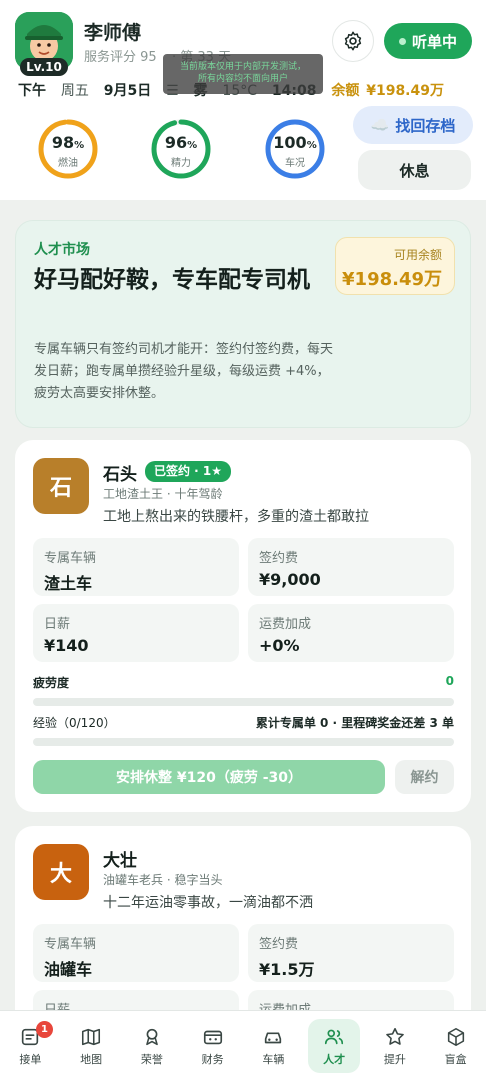 The height and width of the screenshot is (1080, 486). I want to click on stat-value: +0%, so click(279, 645).